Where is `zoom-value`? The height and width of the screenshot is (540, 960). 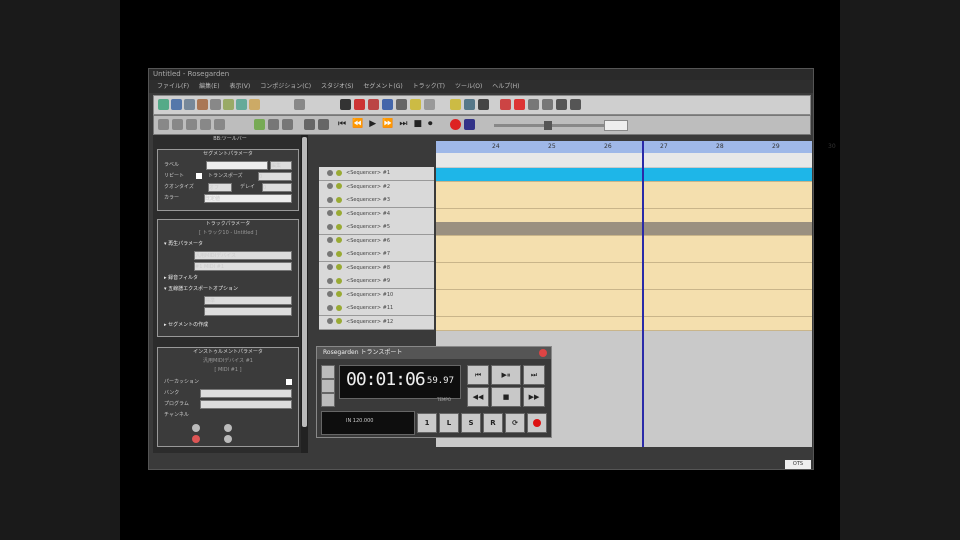
zoom-value is located at coordinates (616, 125).